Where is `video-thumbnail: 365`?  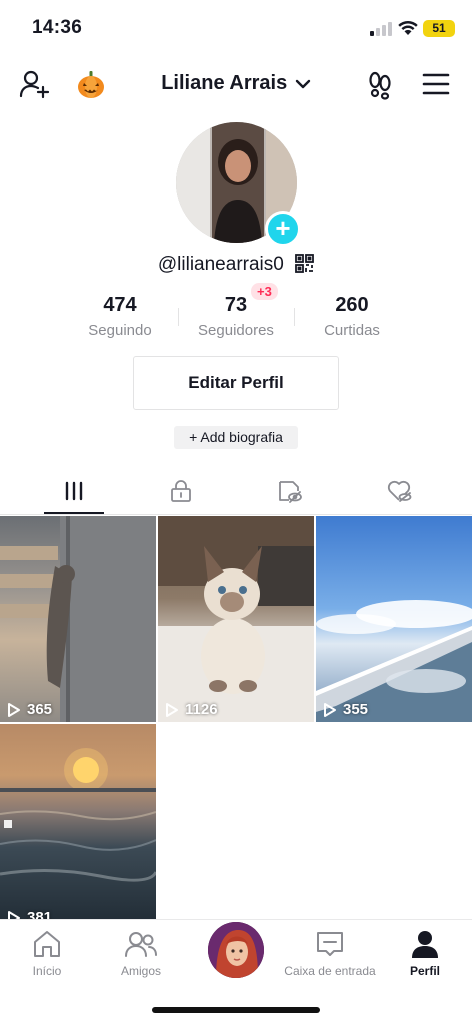 video-thumbnail: 365 is located at coordinates (78, 619).